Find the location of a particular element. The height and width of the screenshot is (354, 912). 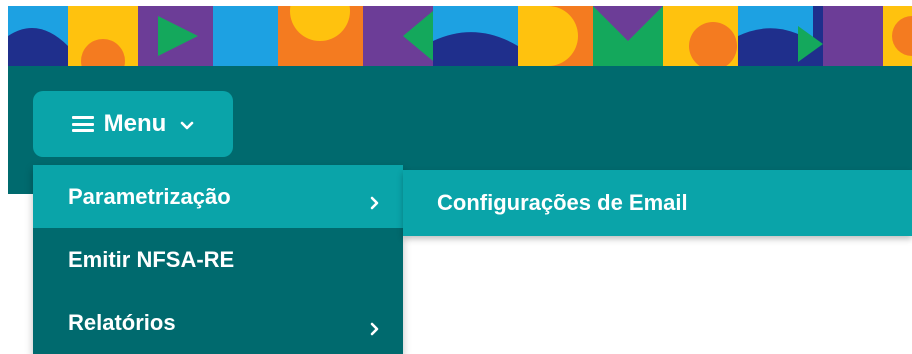

submenu-parametrizacao: Configurações de Email is located at coordinates (657, 203).